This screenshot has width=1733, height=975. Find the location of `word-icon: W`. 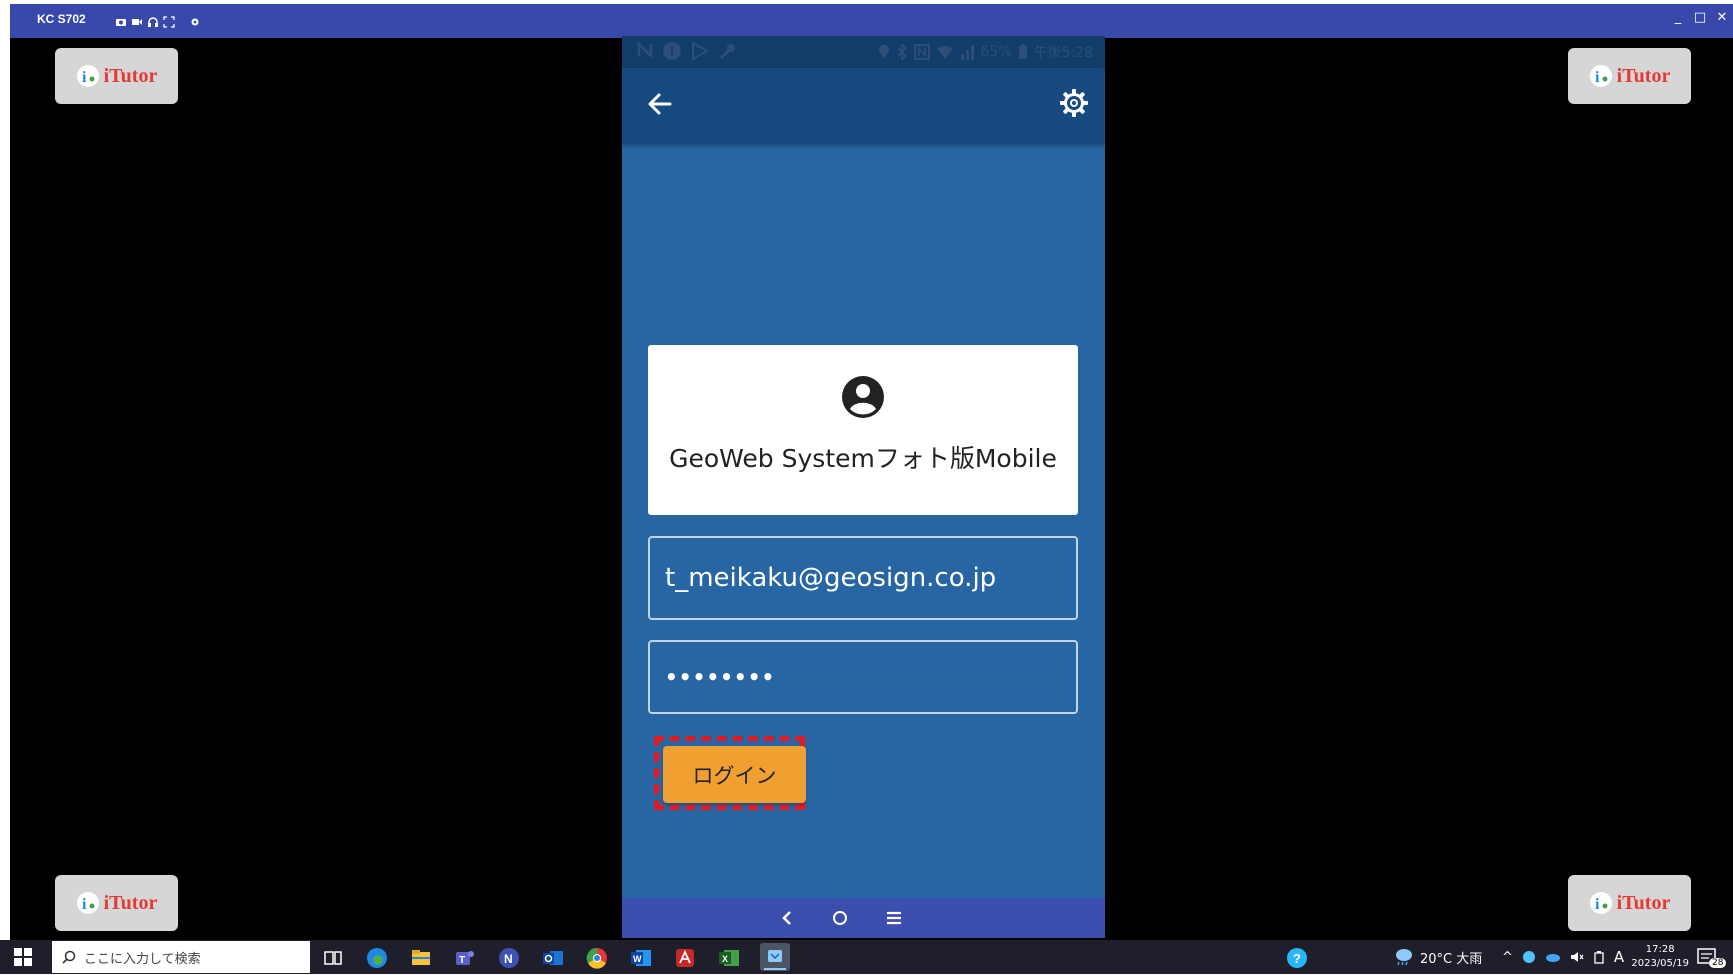

word-icon: W is located at coordinates (641, 958).